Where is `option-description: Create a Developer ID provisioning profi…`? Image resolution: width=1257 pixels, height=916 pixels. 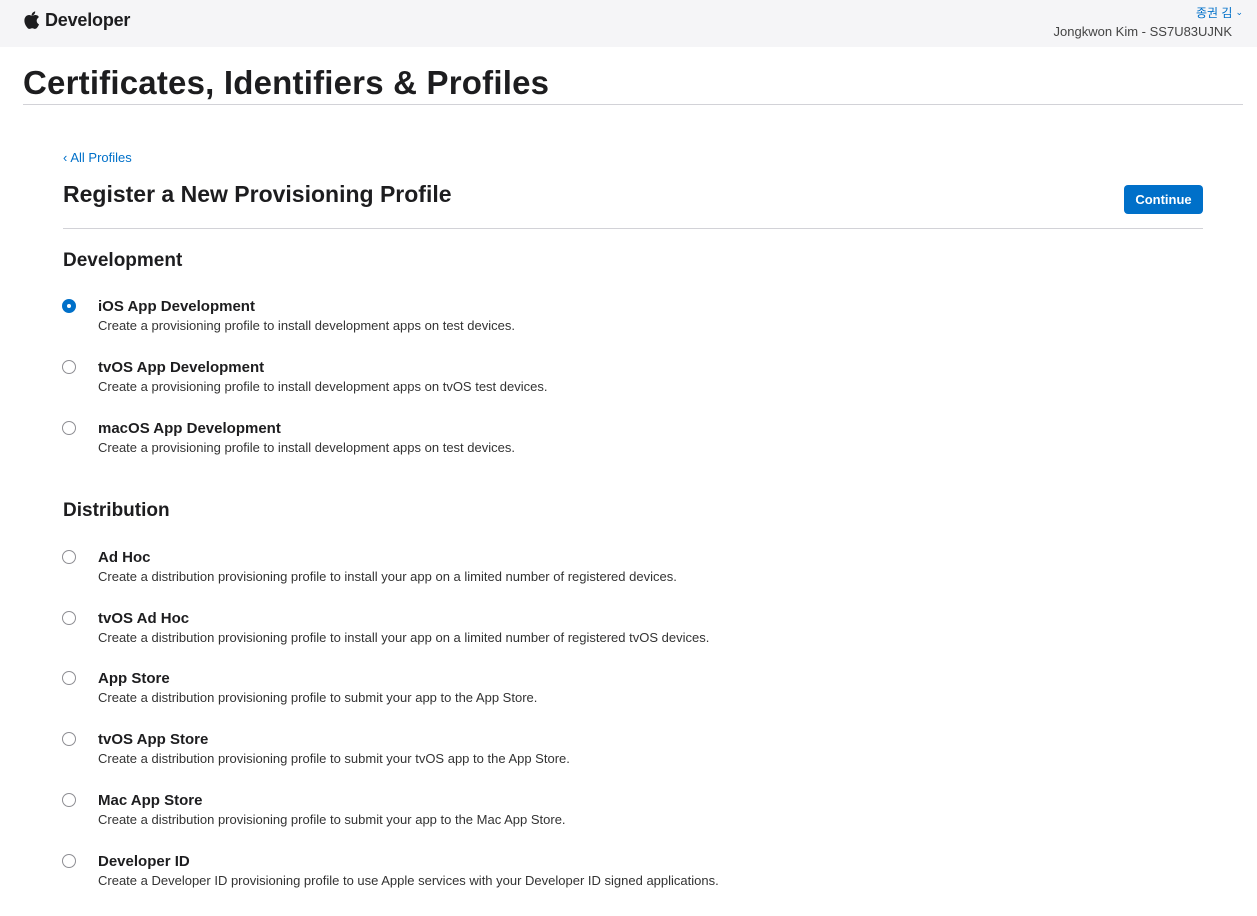
option-description: Create a Developer ID provisioning profi… is located at coordinates (408, 880).